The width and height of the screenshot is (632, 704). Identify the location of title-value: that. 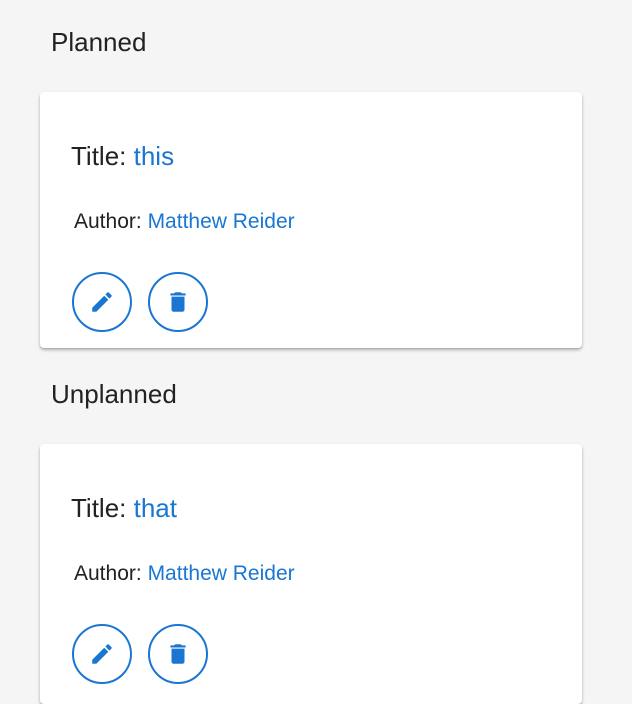
(155, 508).